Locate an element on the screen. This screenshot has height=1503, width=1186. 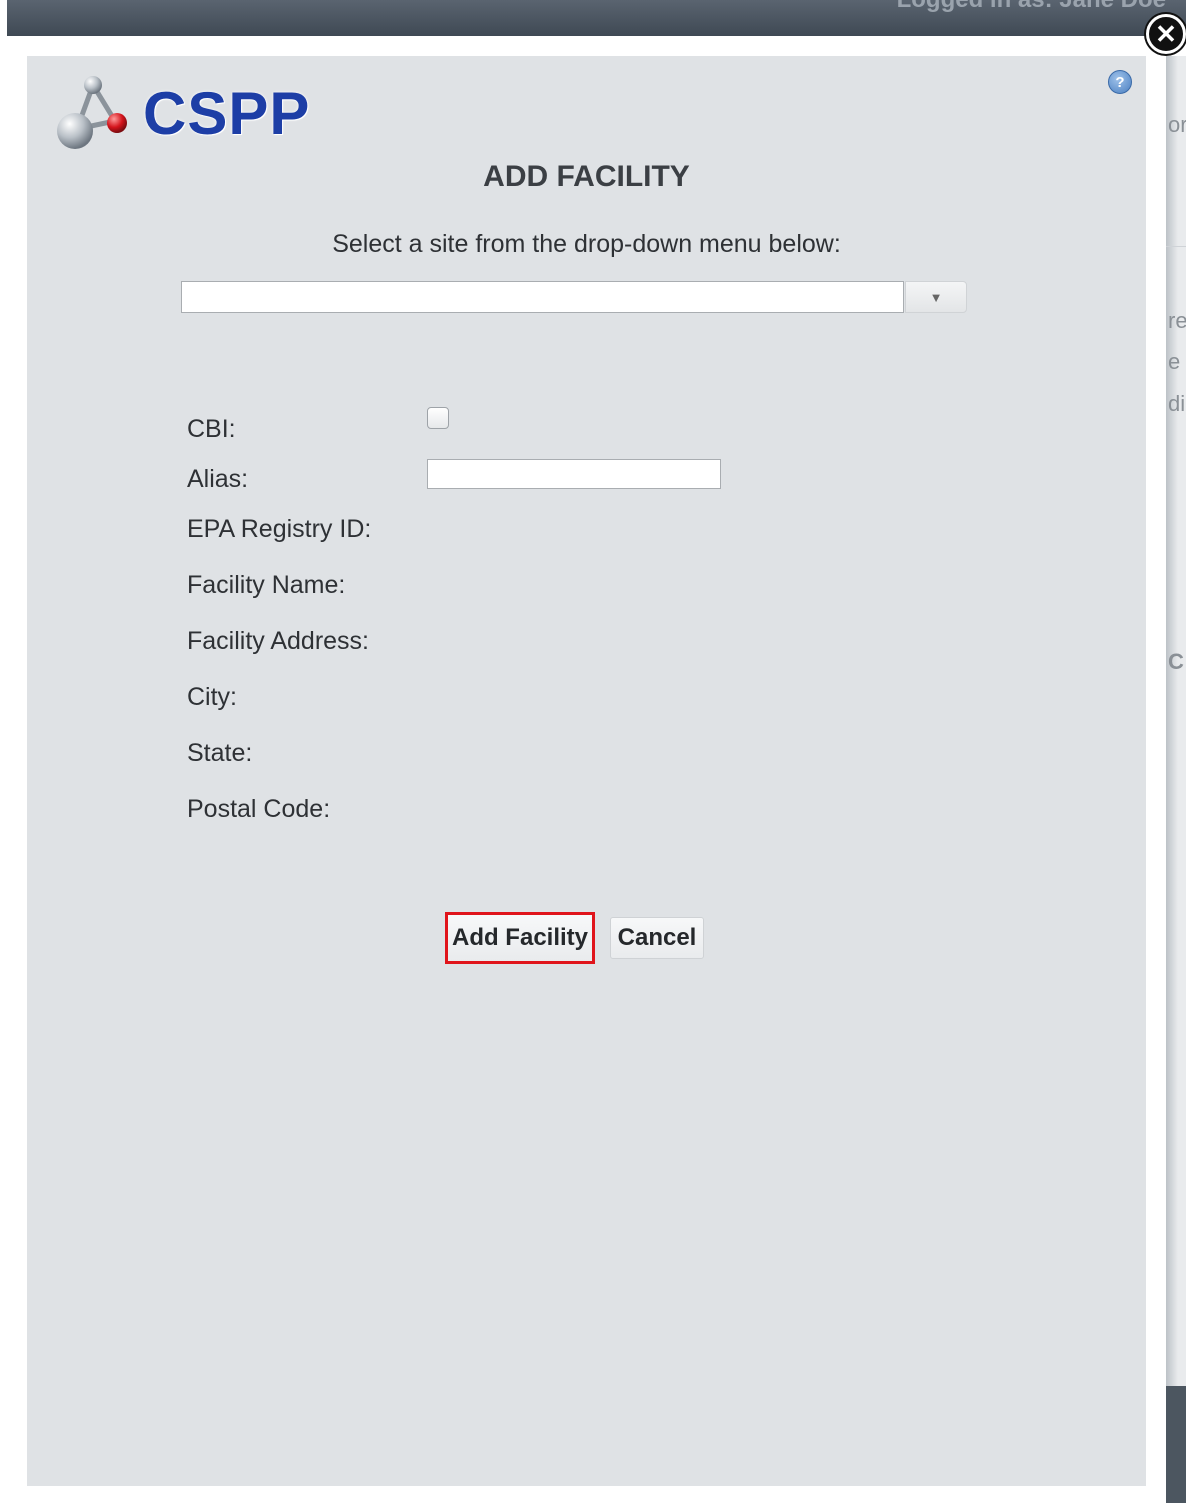
alias-input is located at coordinates (574, 474).